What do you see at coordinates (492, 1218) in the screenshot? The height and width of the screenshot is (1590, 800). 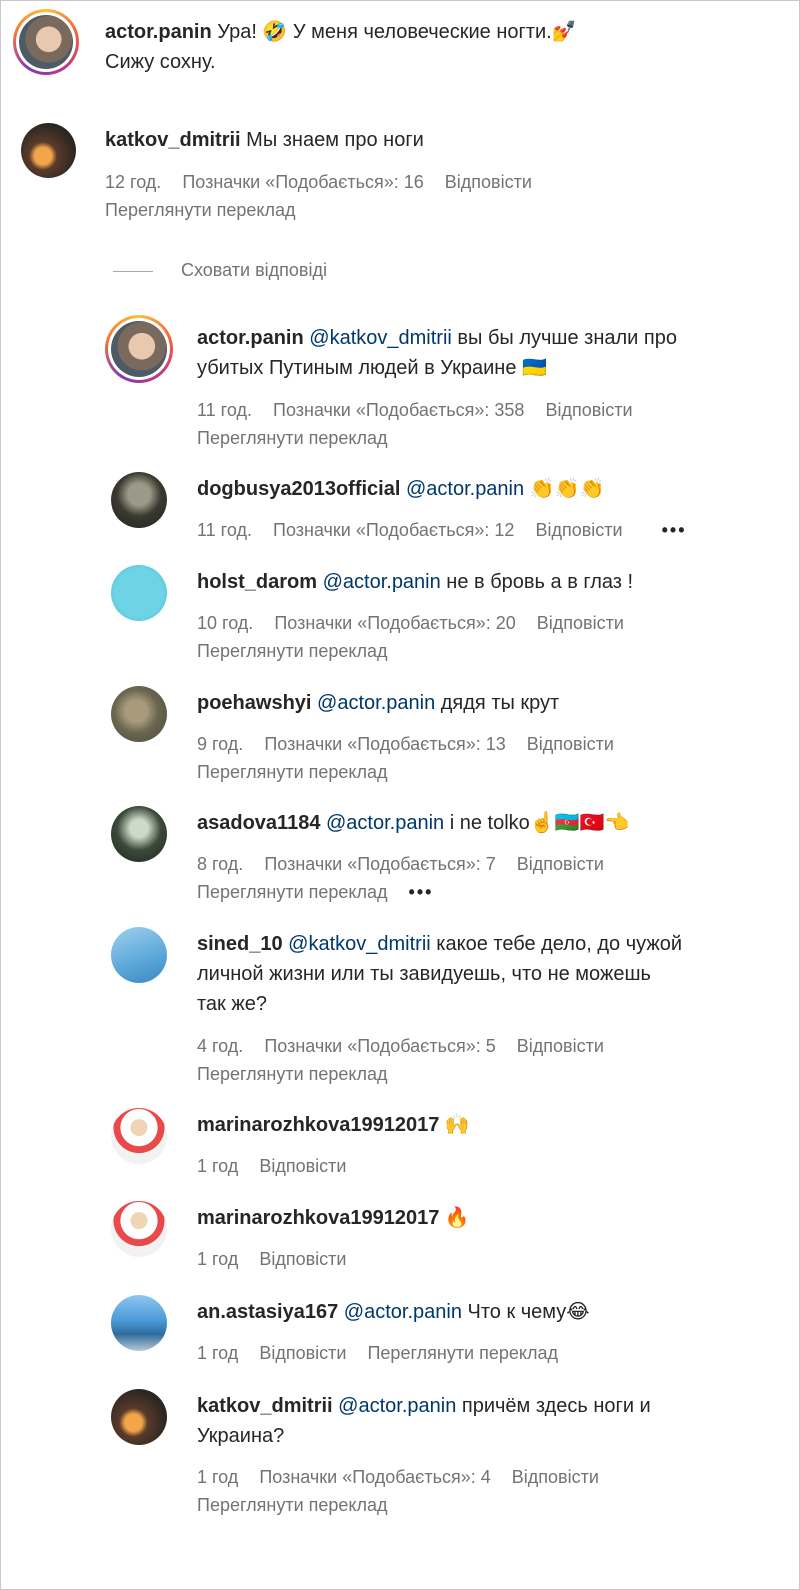 I see `reply-text: marinarozhkova19912017 🔥` at bounding box center [492, 1218].